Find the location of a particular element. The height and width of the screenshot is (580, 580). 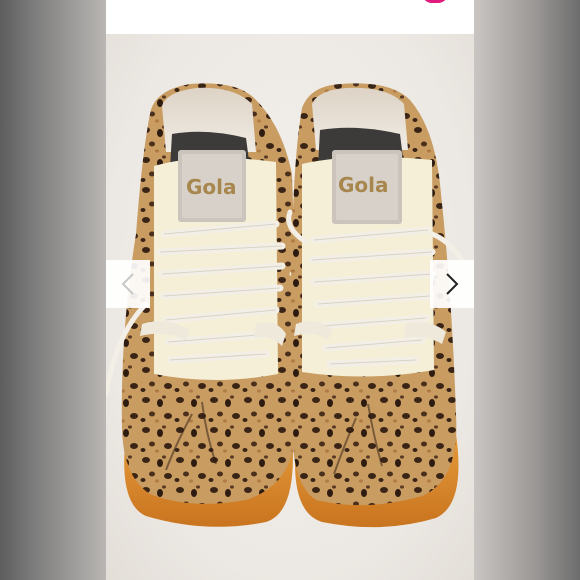

previous-photo-button is located at coordinates (128, 284).